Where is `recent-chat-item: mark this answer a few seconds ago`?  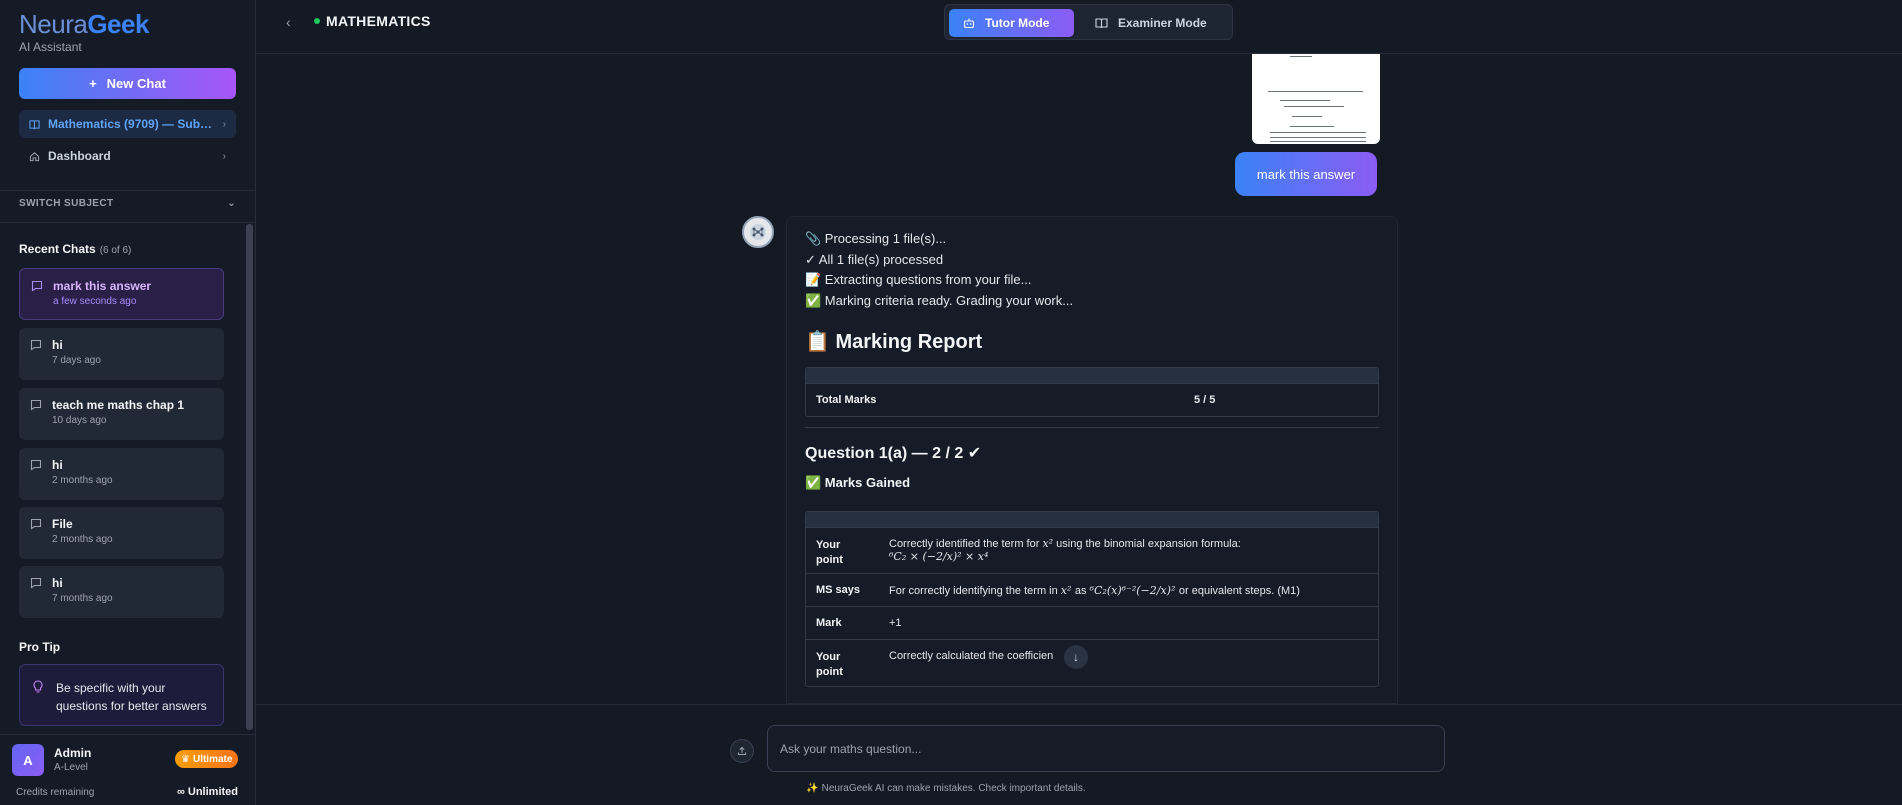 recent-chat-item: mark this answer a few seconds ago is located at coordinates (121, 294).